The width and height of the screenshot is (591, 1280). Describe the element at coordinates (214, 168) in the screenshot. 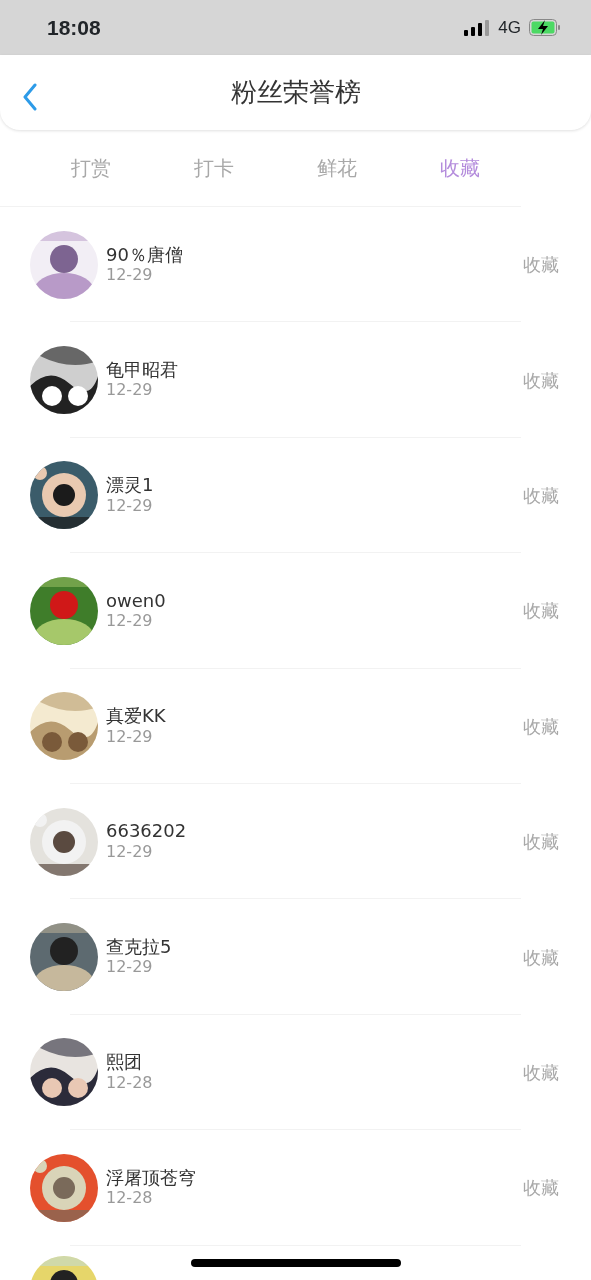

I see `tab: 打卡` at that location.